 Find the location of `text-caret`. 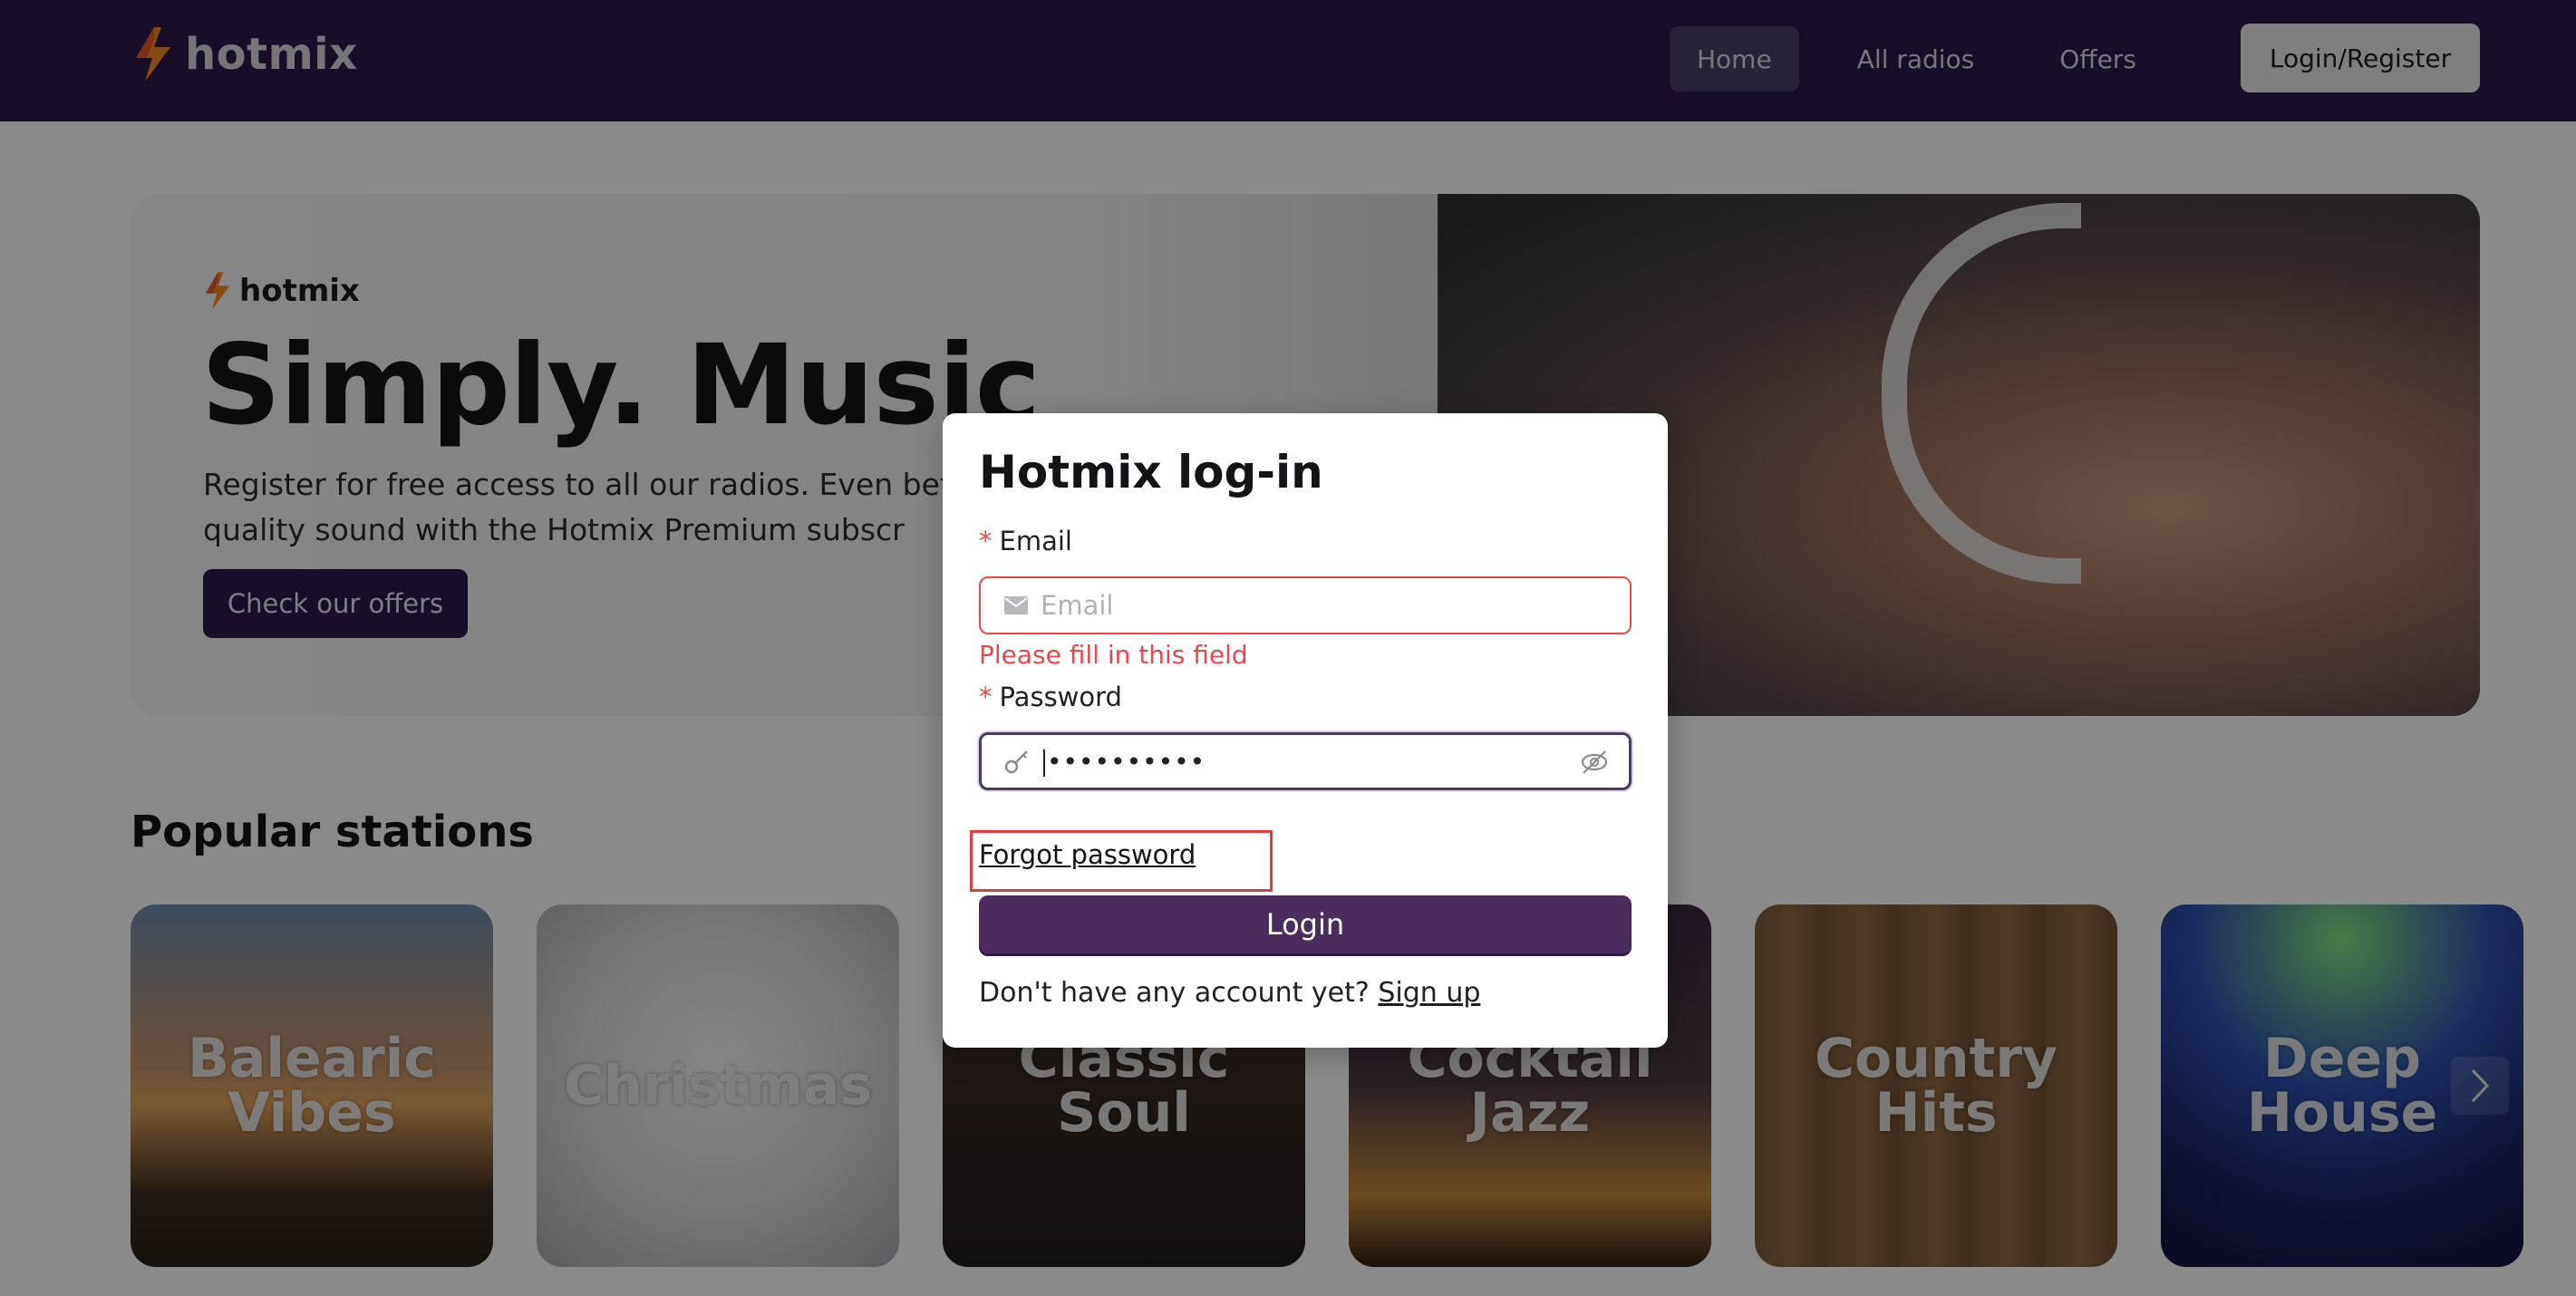

text-caret is located at coordinates (1044, 763).